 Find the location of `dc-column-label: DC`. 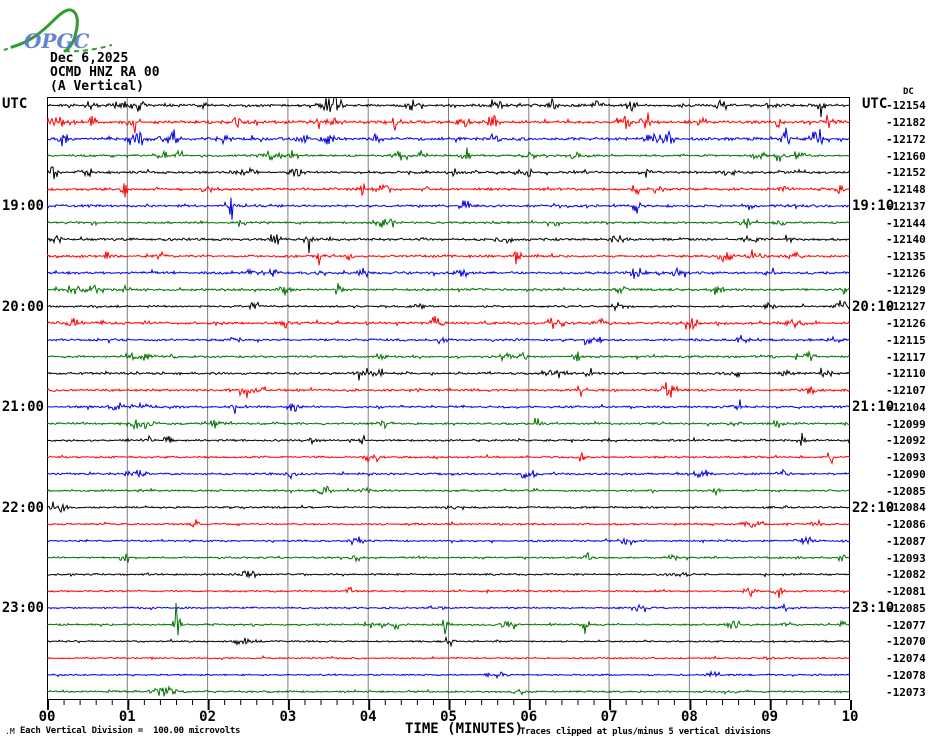

dc-column-label: DC is located at coordinates (908, 92).